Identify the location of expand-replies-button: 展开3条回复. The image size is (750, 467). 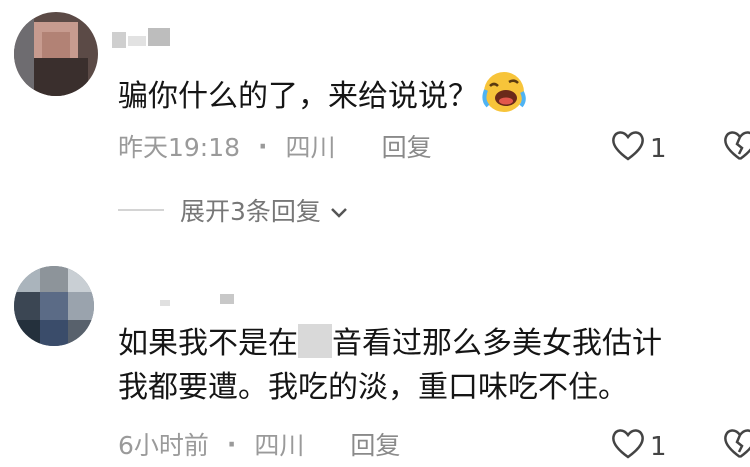
(233, 210).